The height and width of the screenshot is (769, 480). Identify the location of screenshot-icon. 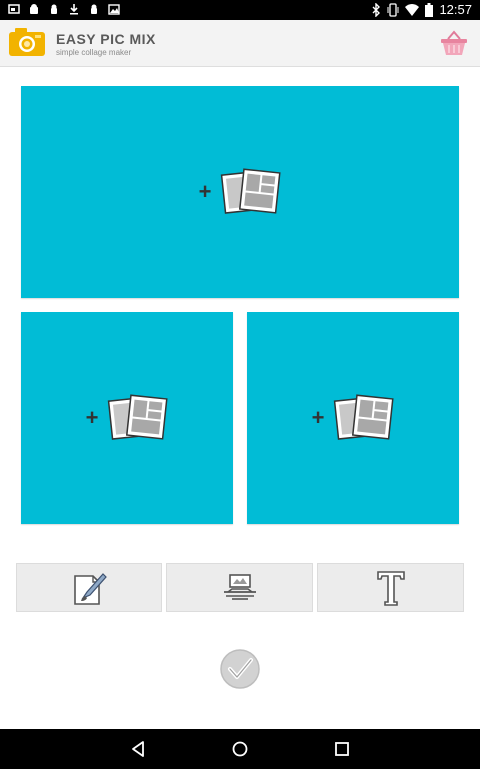
(14, 9).